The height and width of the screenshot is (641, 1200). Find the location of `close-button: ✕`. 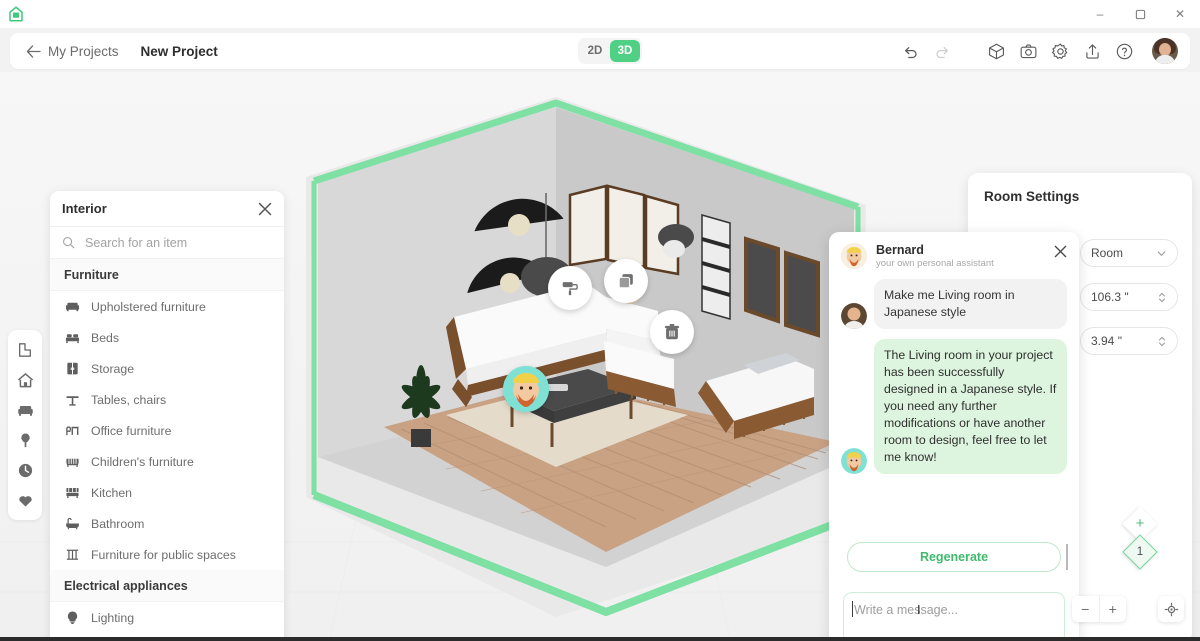

close-button: ✕ is located at coordinates (1180, 14).